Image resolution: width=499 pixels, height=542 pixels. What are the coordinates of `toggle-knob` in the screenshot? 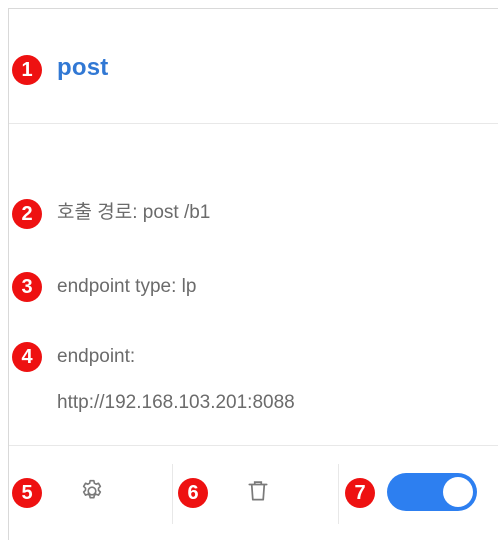 It's located at (458, 492).